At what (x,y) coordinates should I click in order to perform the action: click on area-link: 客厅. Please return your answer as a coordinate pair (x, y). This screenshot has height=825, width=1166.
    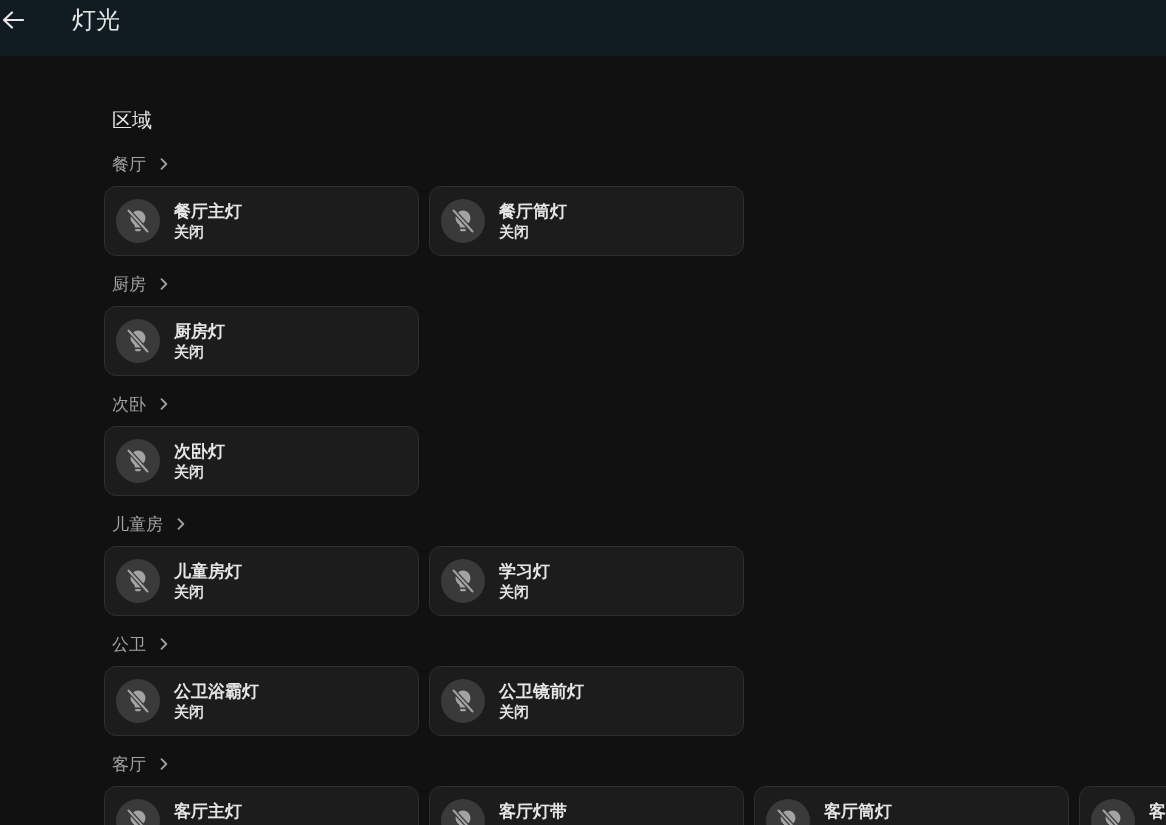
    Looking at the image, I should click on (140, 764).